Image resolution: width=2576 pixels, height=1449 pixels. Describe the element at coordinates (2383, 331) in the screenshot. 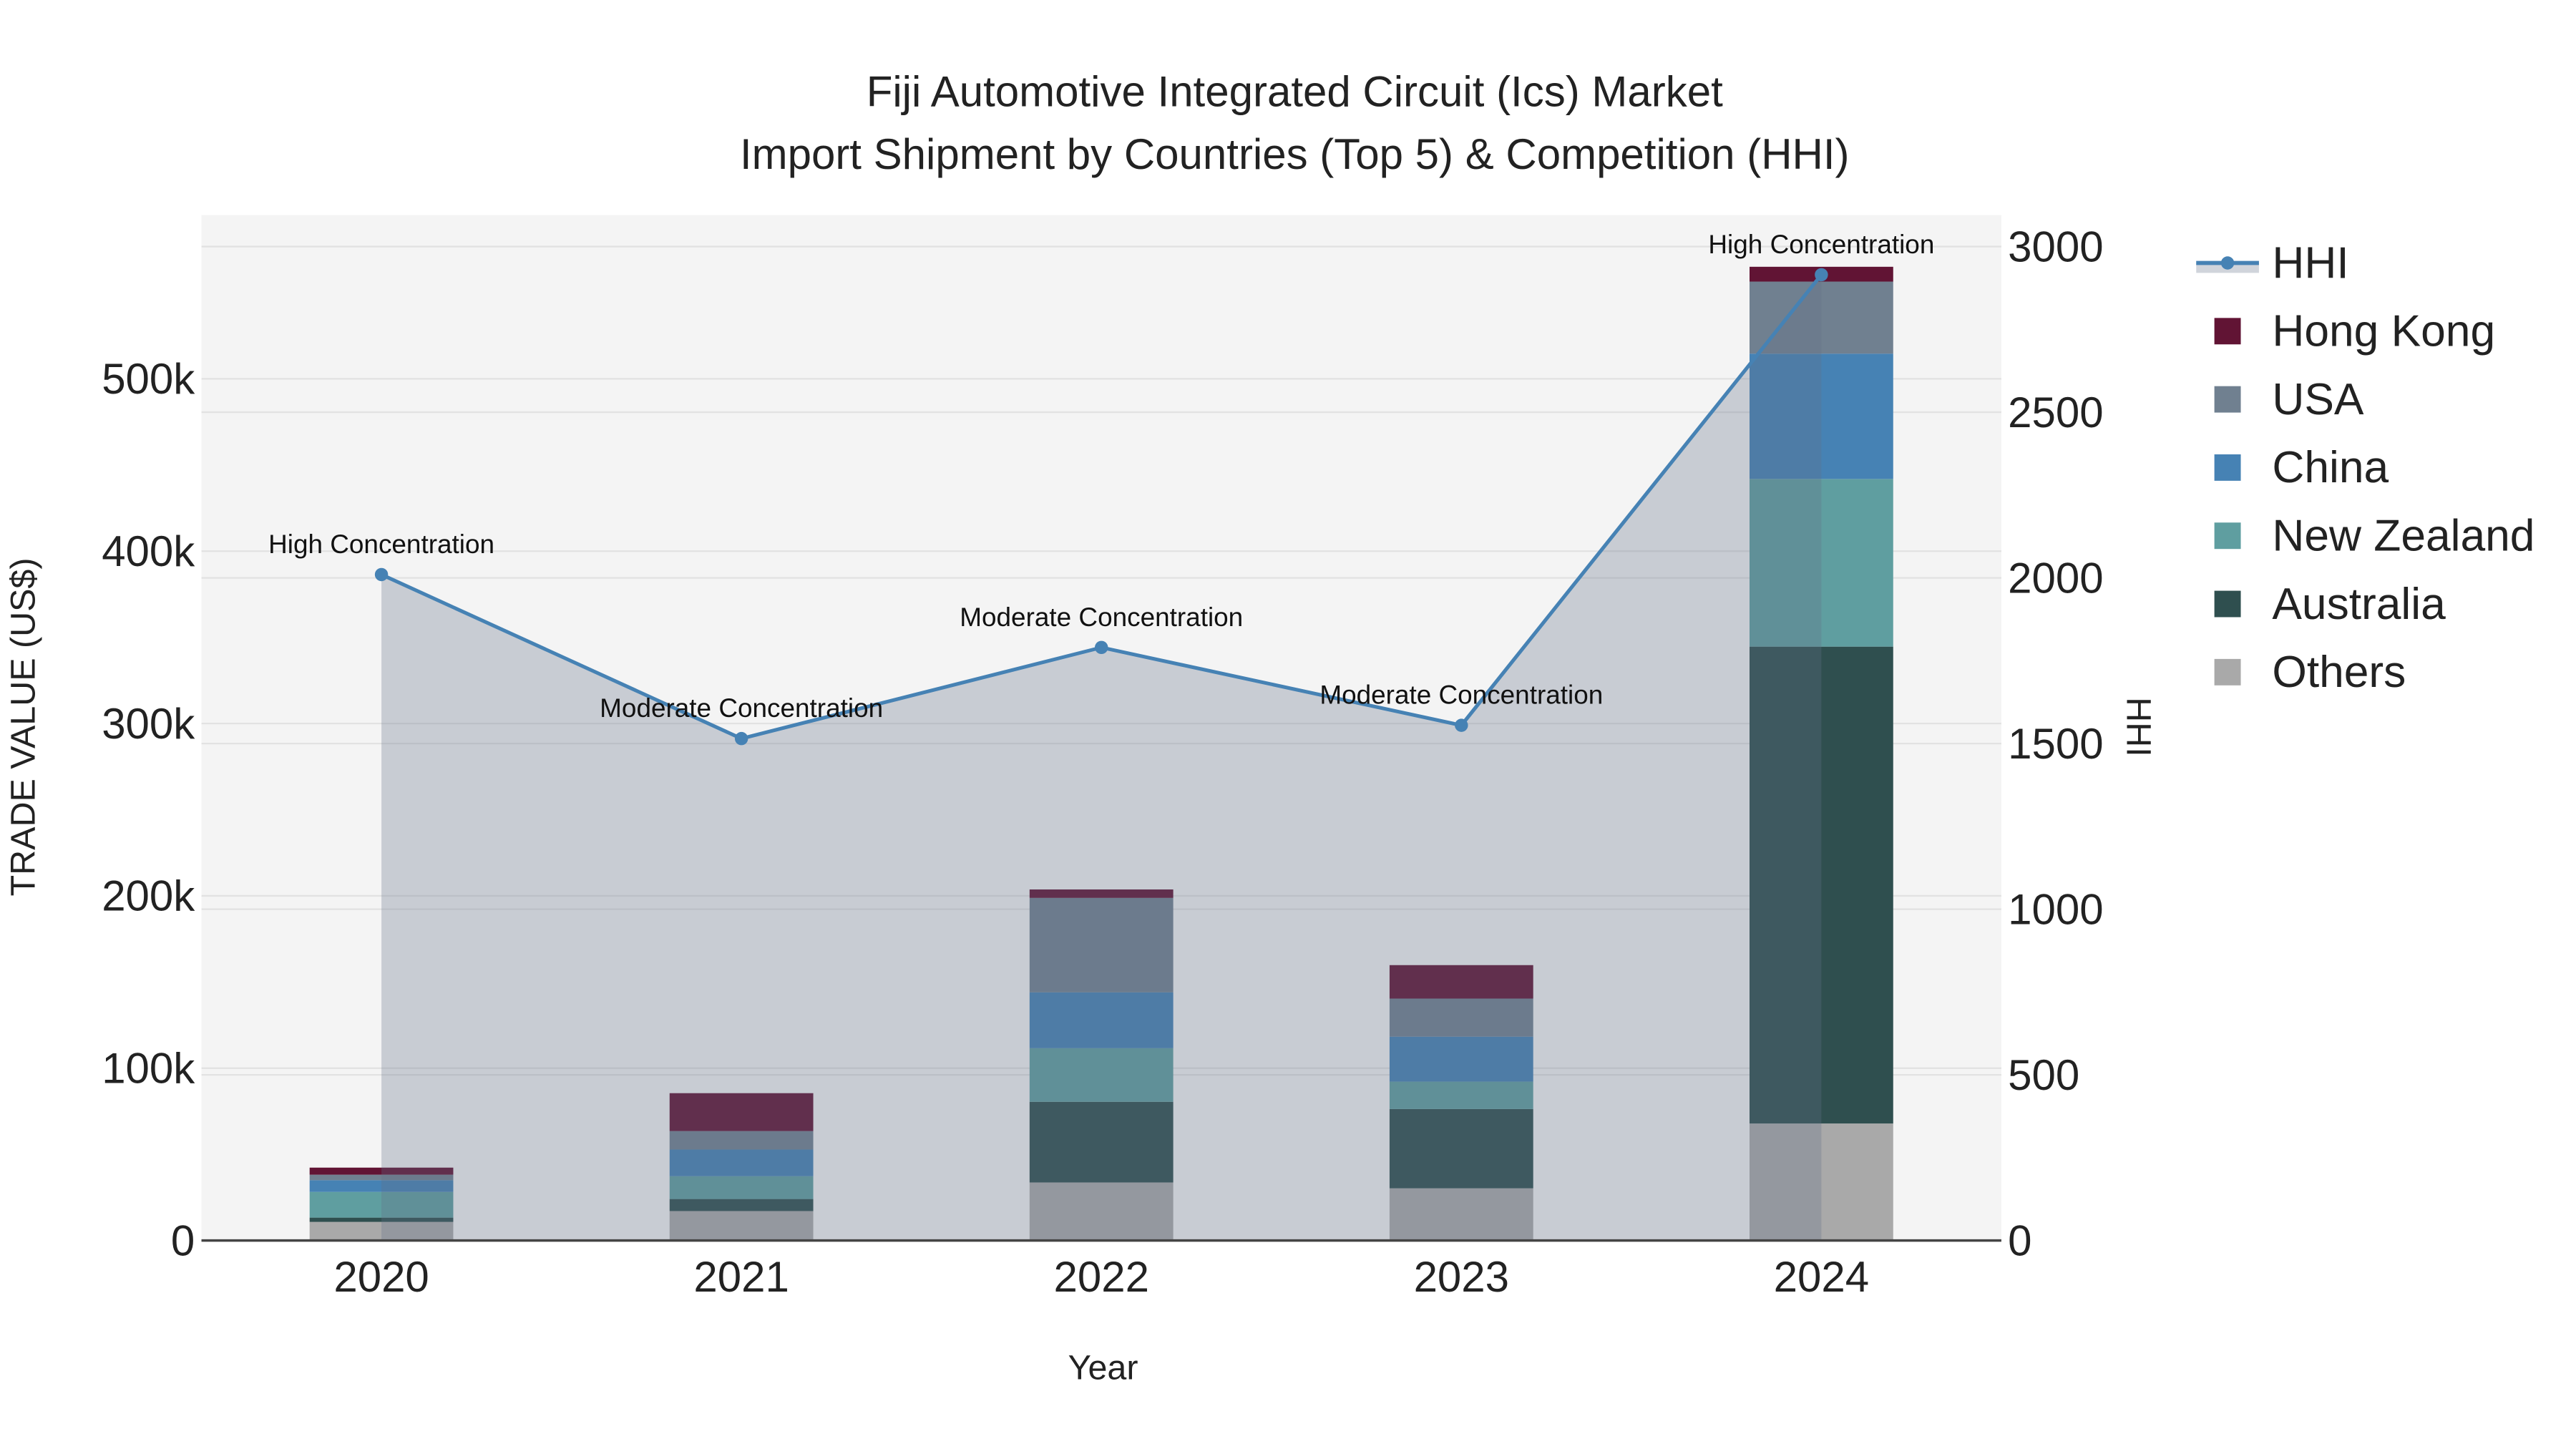

I see `legend-label: Hong Kong` at that location.